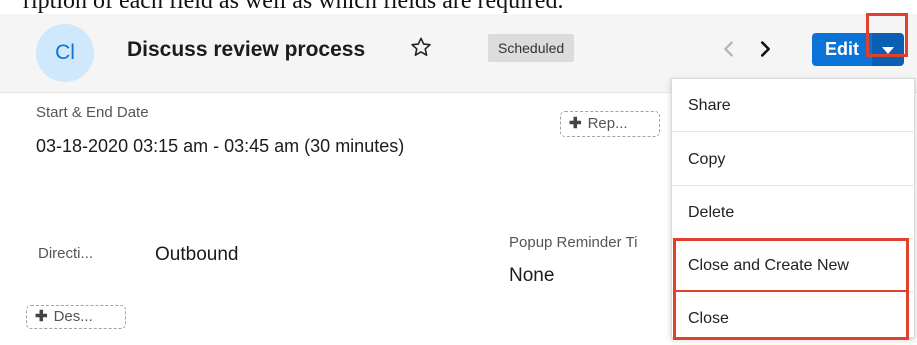 The image size is (917, 345). What do you see at coordinates (793, 105) in the screenshot?
I see `menu-item-share: Share` at bounding box center [793, 105].